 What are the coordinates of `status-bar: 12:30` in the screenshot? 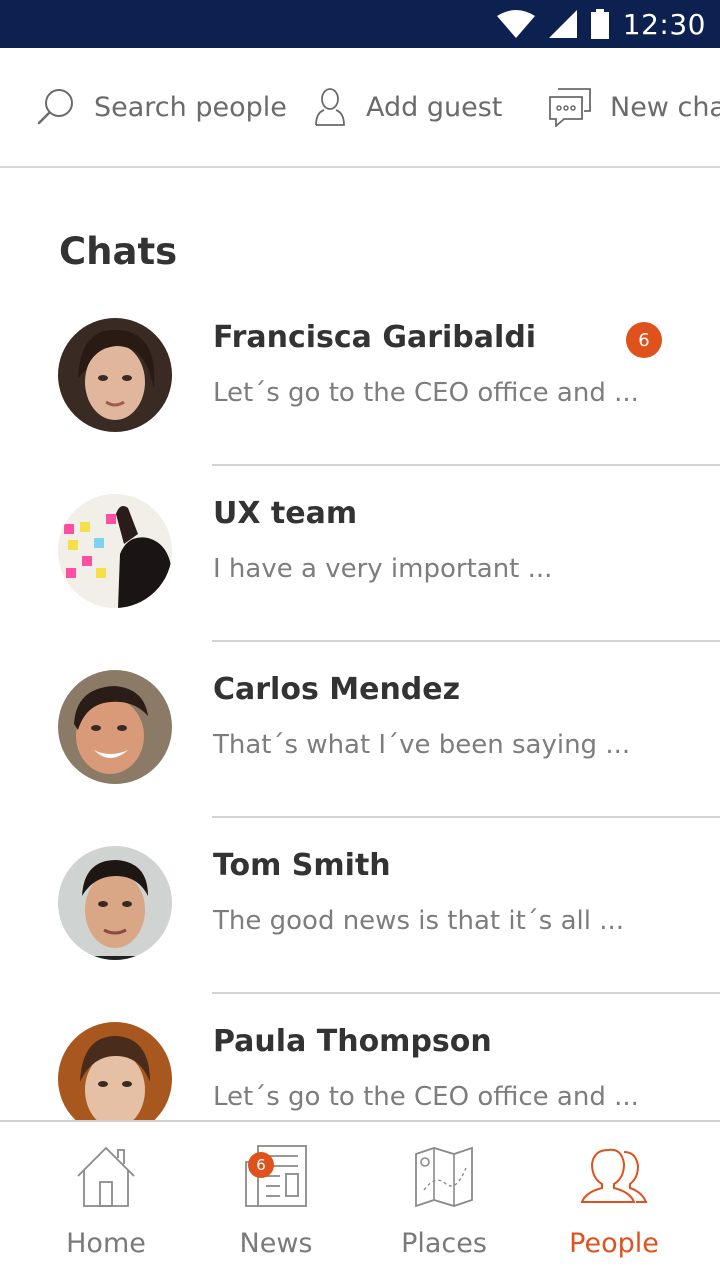 It's located at (360, 24).